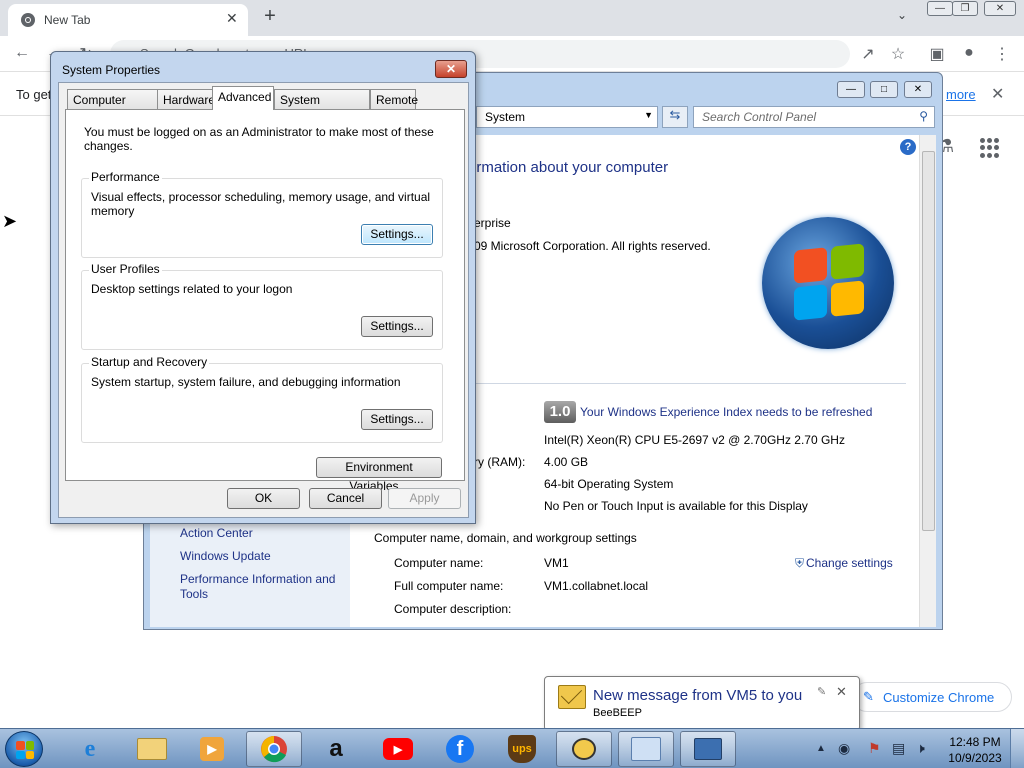 The image size is (1024, 768). What do you see at coordinates (394, 99) in the screenshot?
I see `tab-remote: Remote` at bounding box center [394, 99].